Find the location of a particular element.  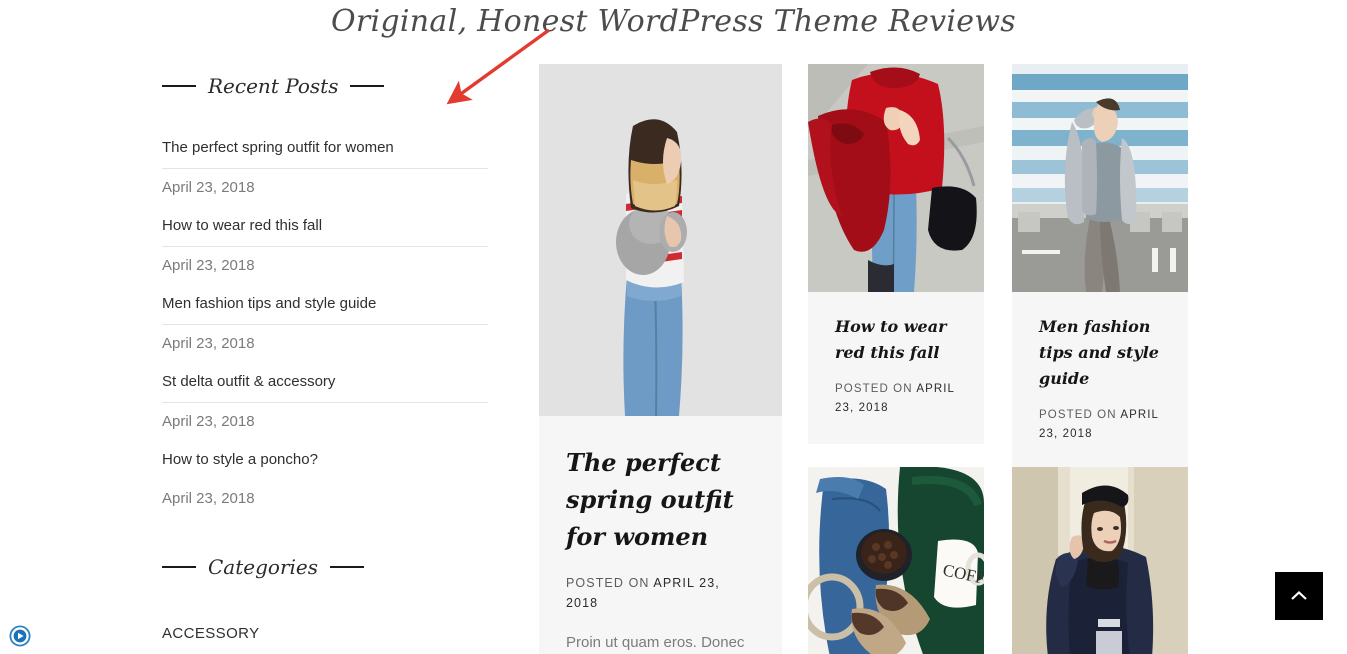

widget-title-label: Recent Posts is located at coordinates (273, 86).